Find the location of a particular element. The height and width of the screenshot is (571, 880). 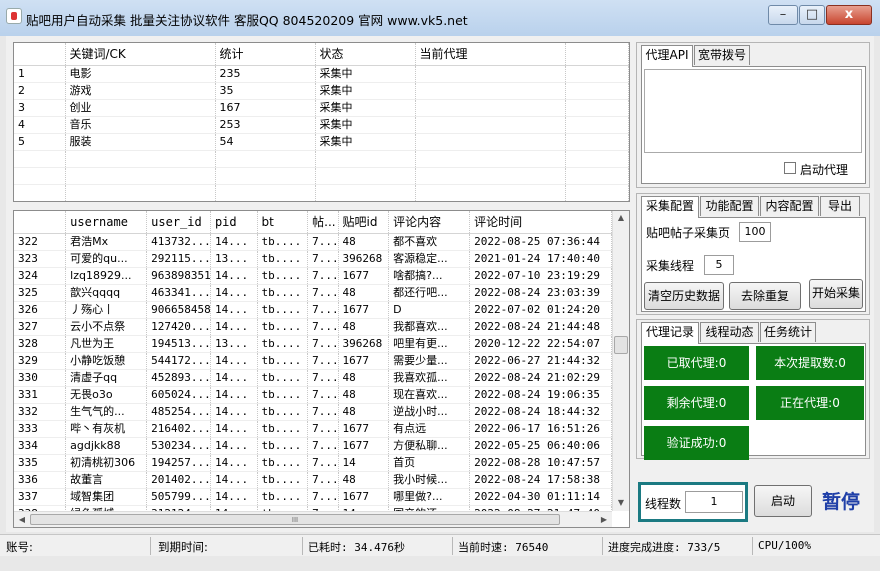

table-cell: 235 is located at coordinates (265, 74).